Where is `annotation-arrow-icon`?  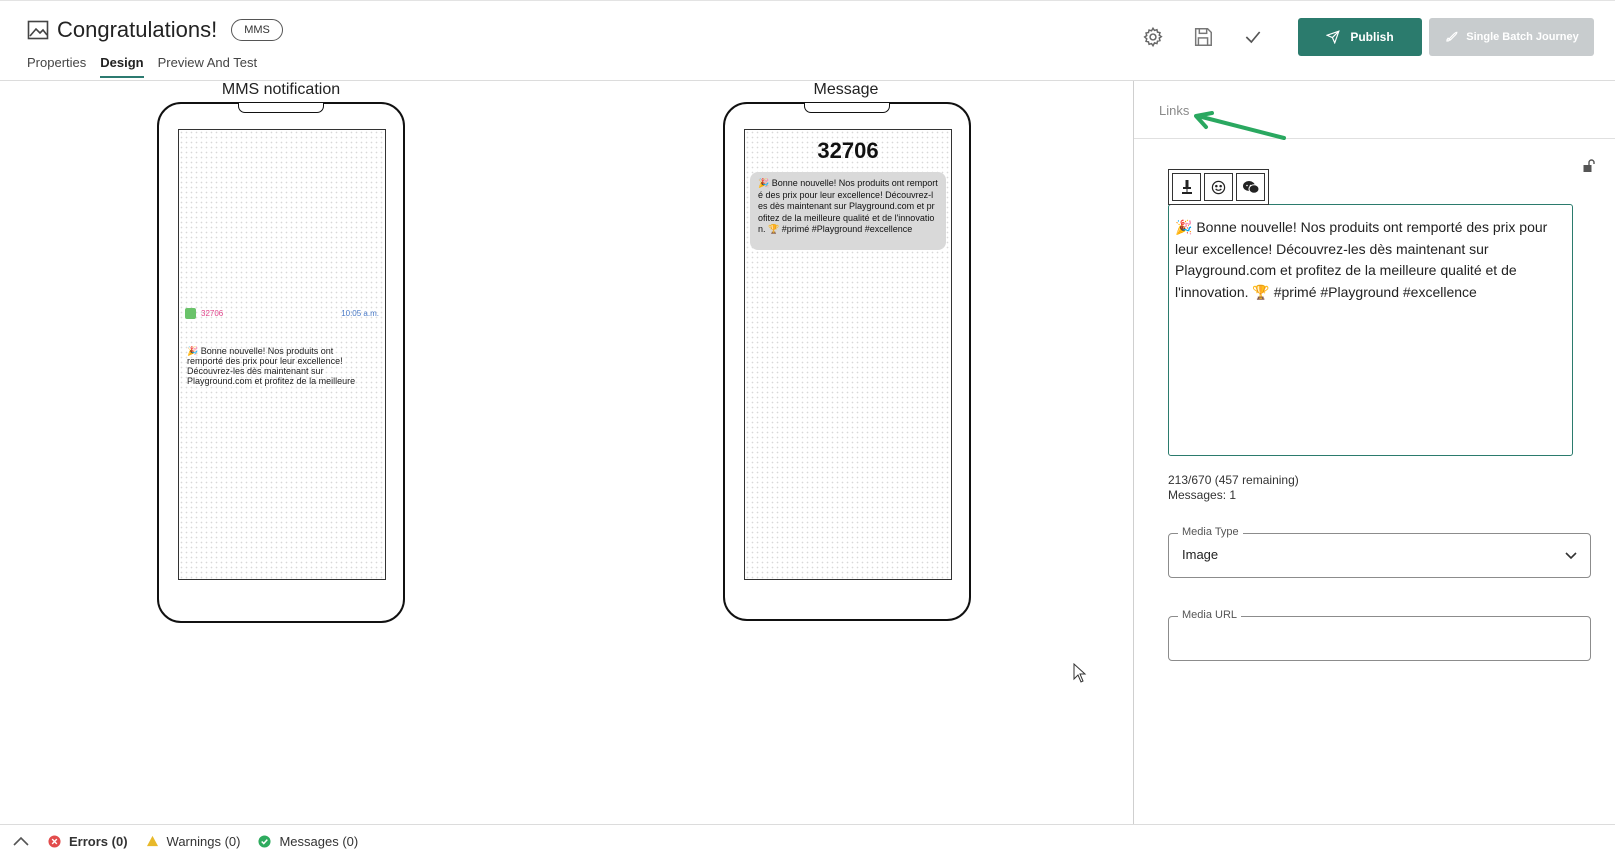
annotation-arrow-icon is located at coordinates (1240, 125).